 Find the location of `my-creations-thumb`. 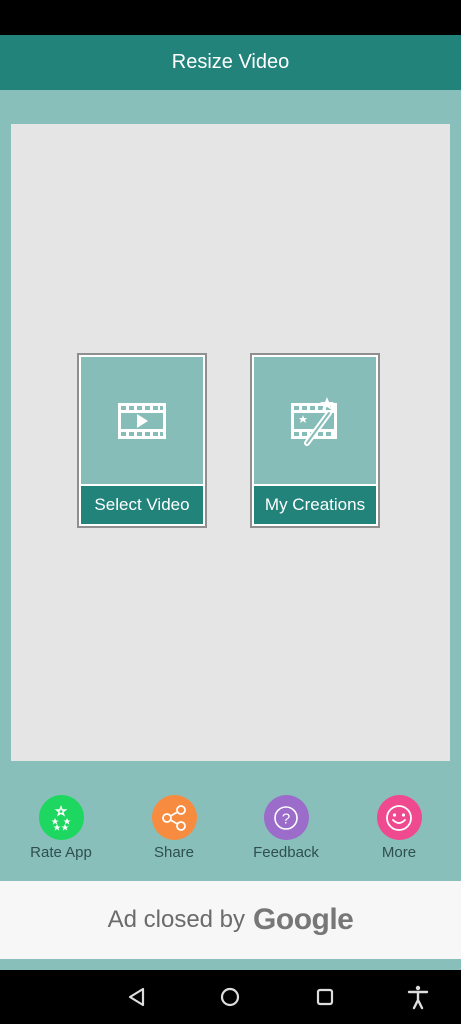

my-creations-thumb is located at coordinates (315, 420).